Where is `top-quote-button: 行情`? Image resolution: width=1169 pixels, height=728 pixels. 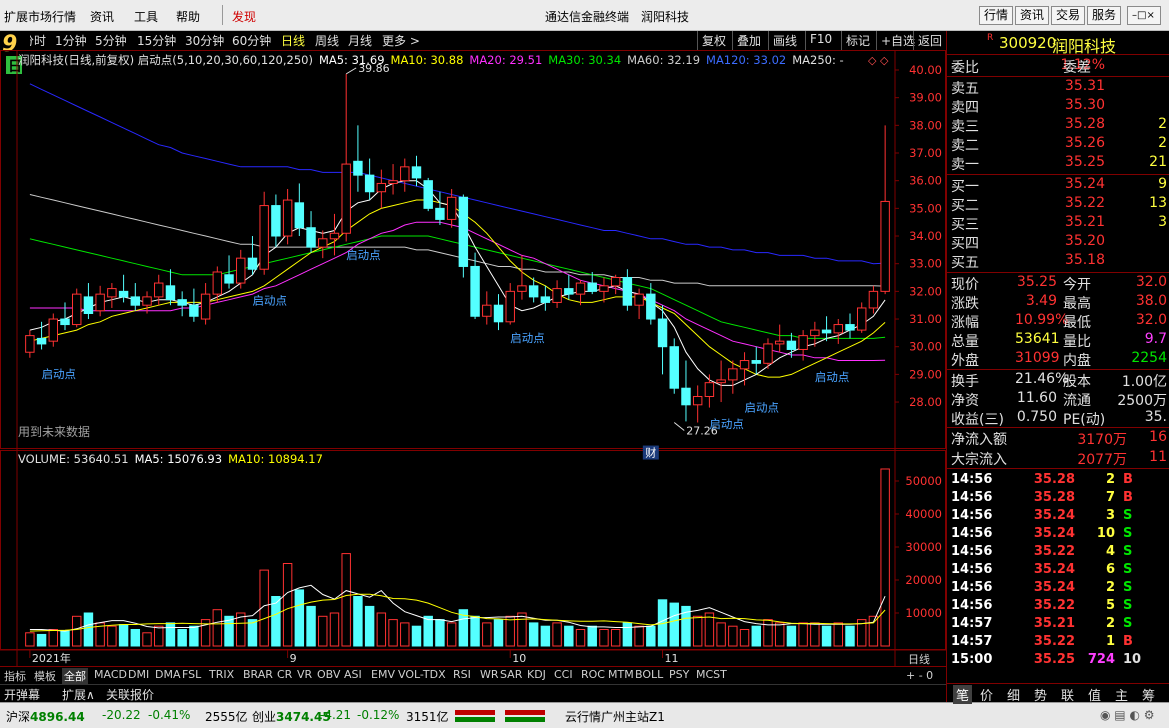
top-quote-button: 行情 is located at coordinates (996, 15).